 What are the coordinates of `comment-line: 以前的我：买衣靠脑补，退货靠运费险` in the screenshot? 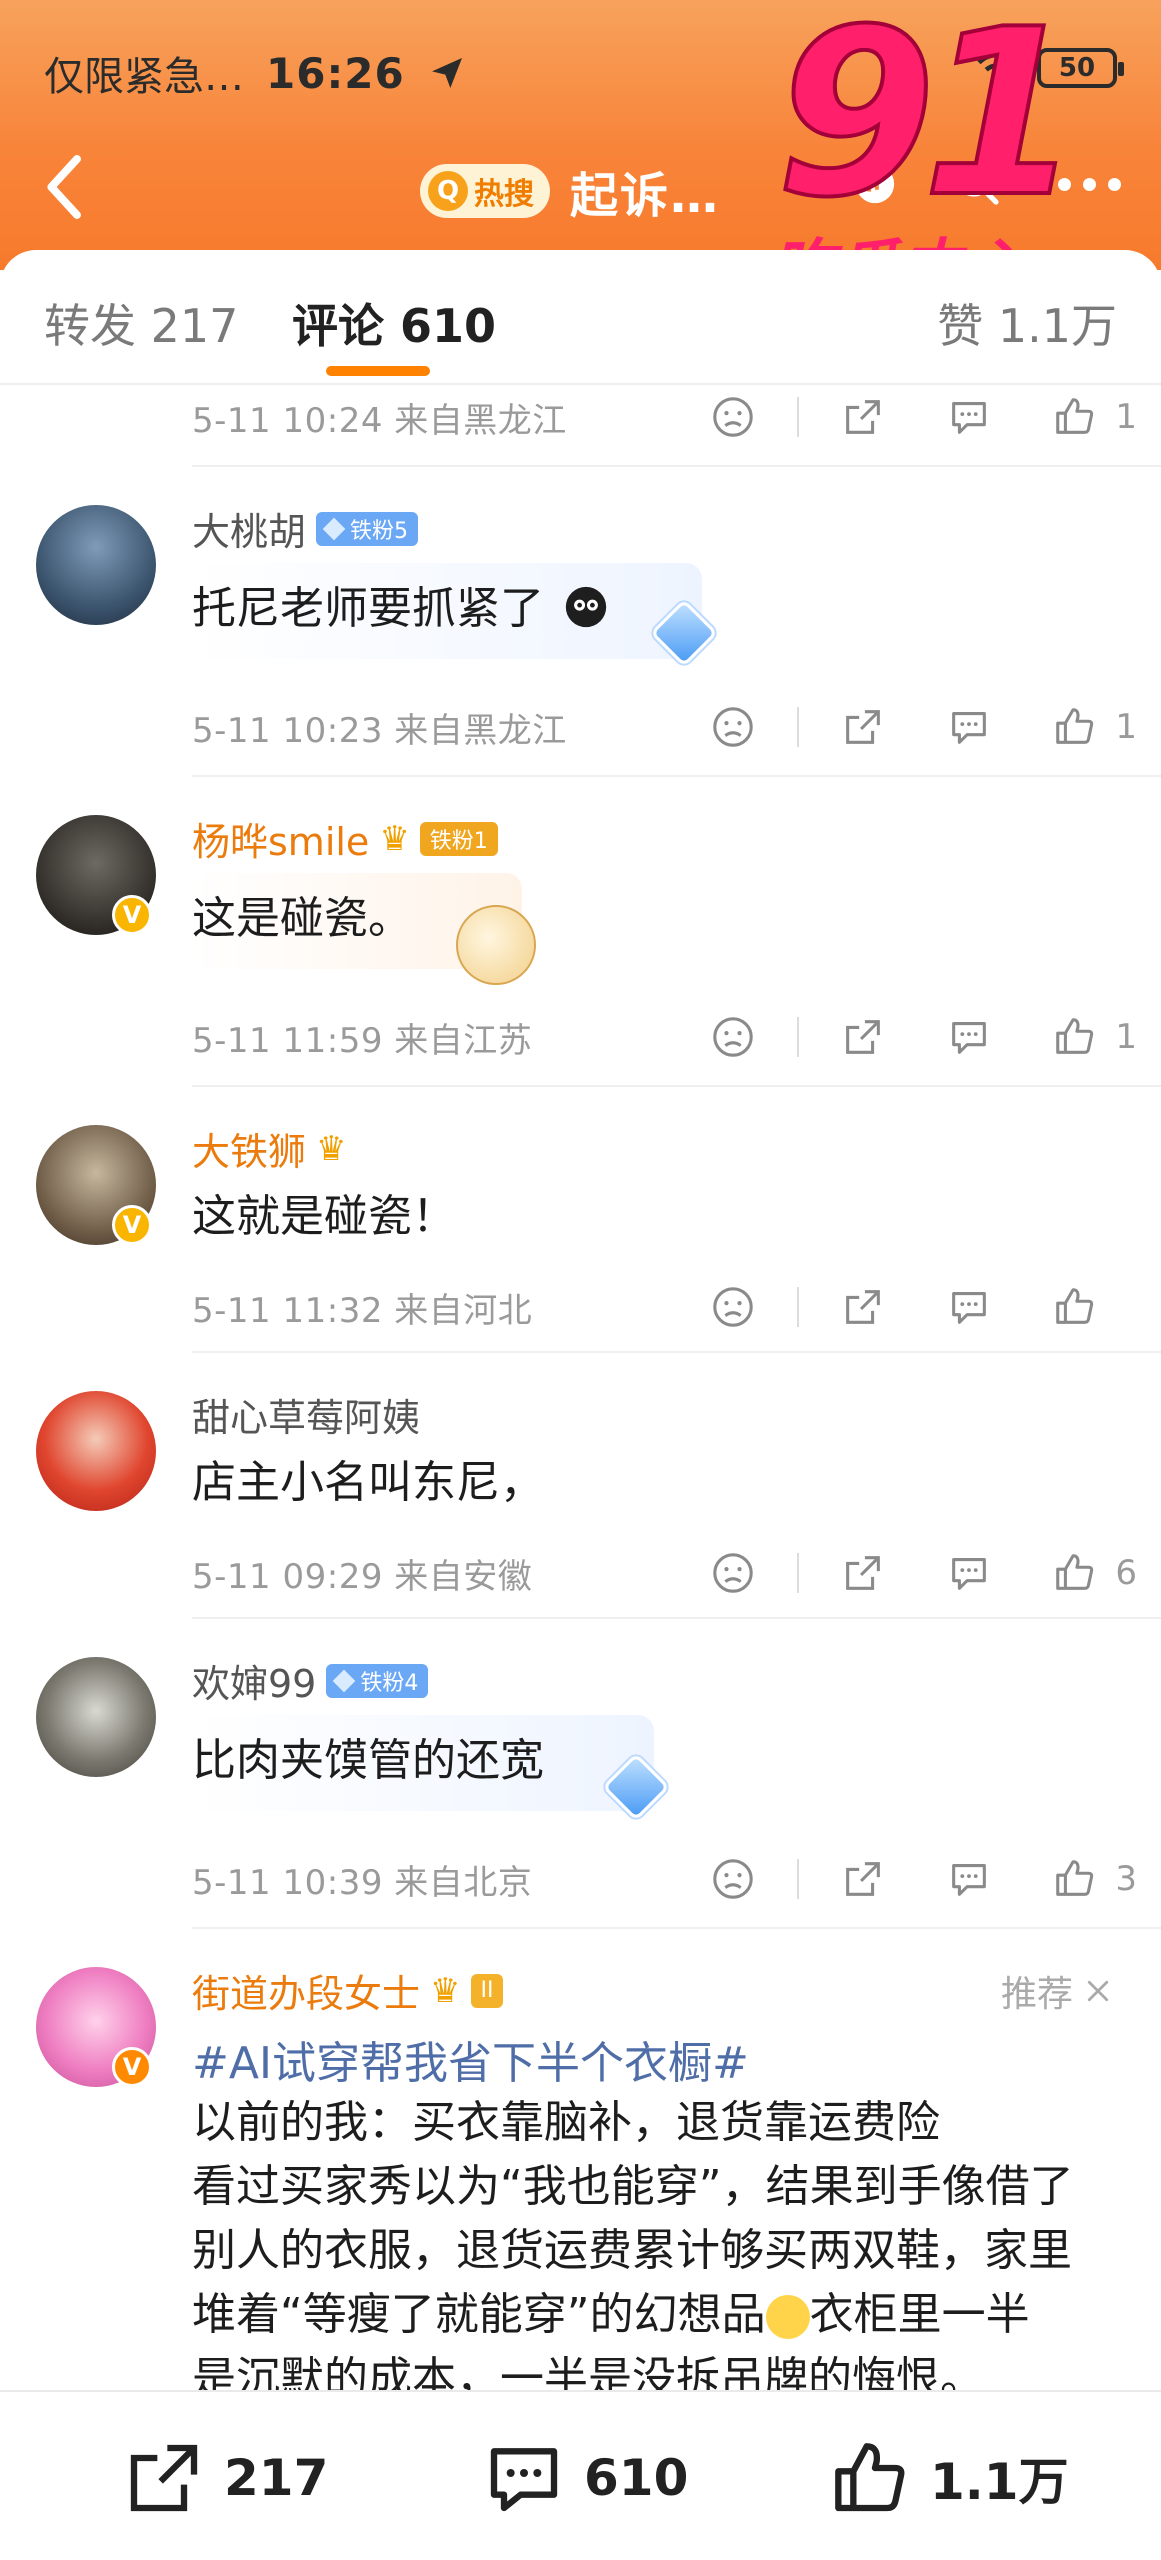 It's located at (566, 2122).